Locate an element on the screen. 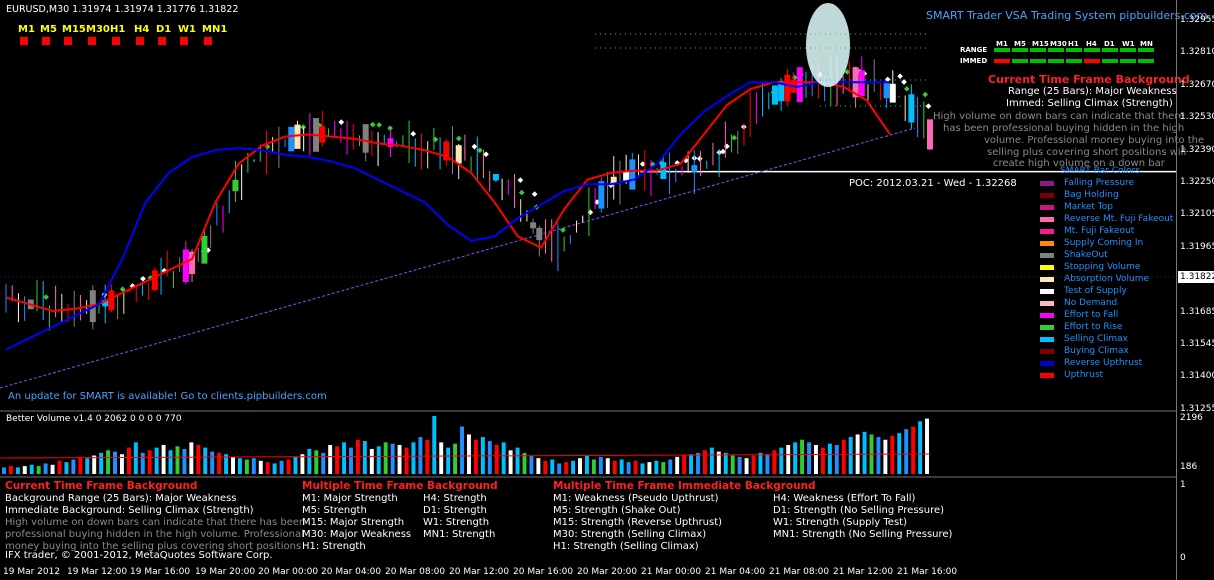 This screenshot has height=580, width=1214. price-tick: 1.32955 is located at coordinates (1197, 20).